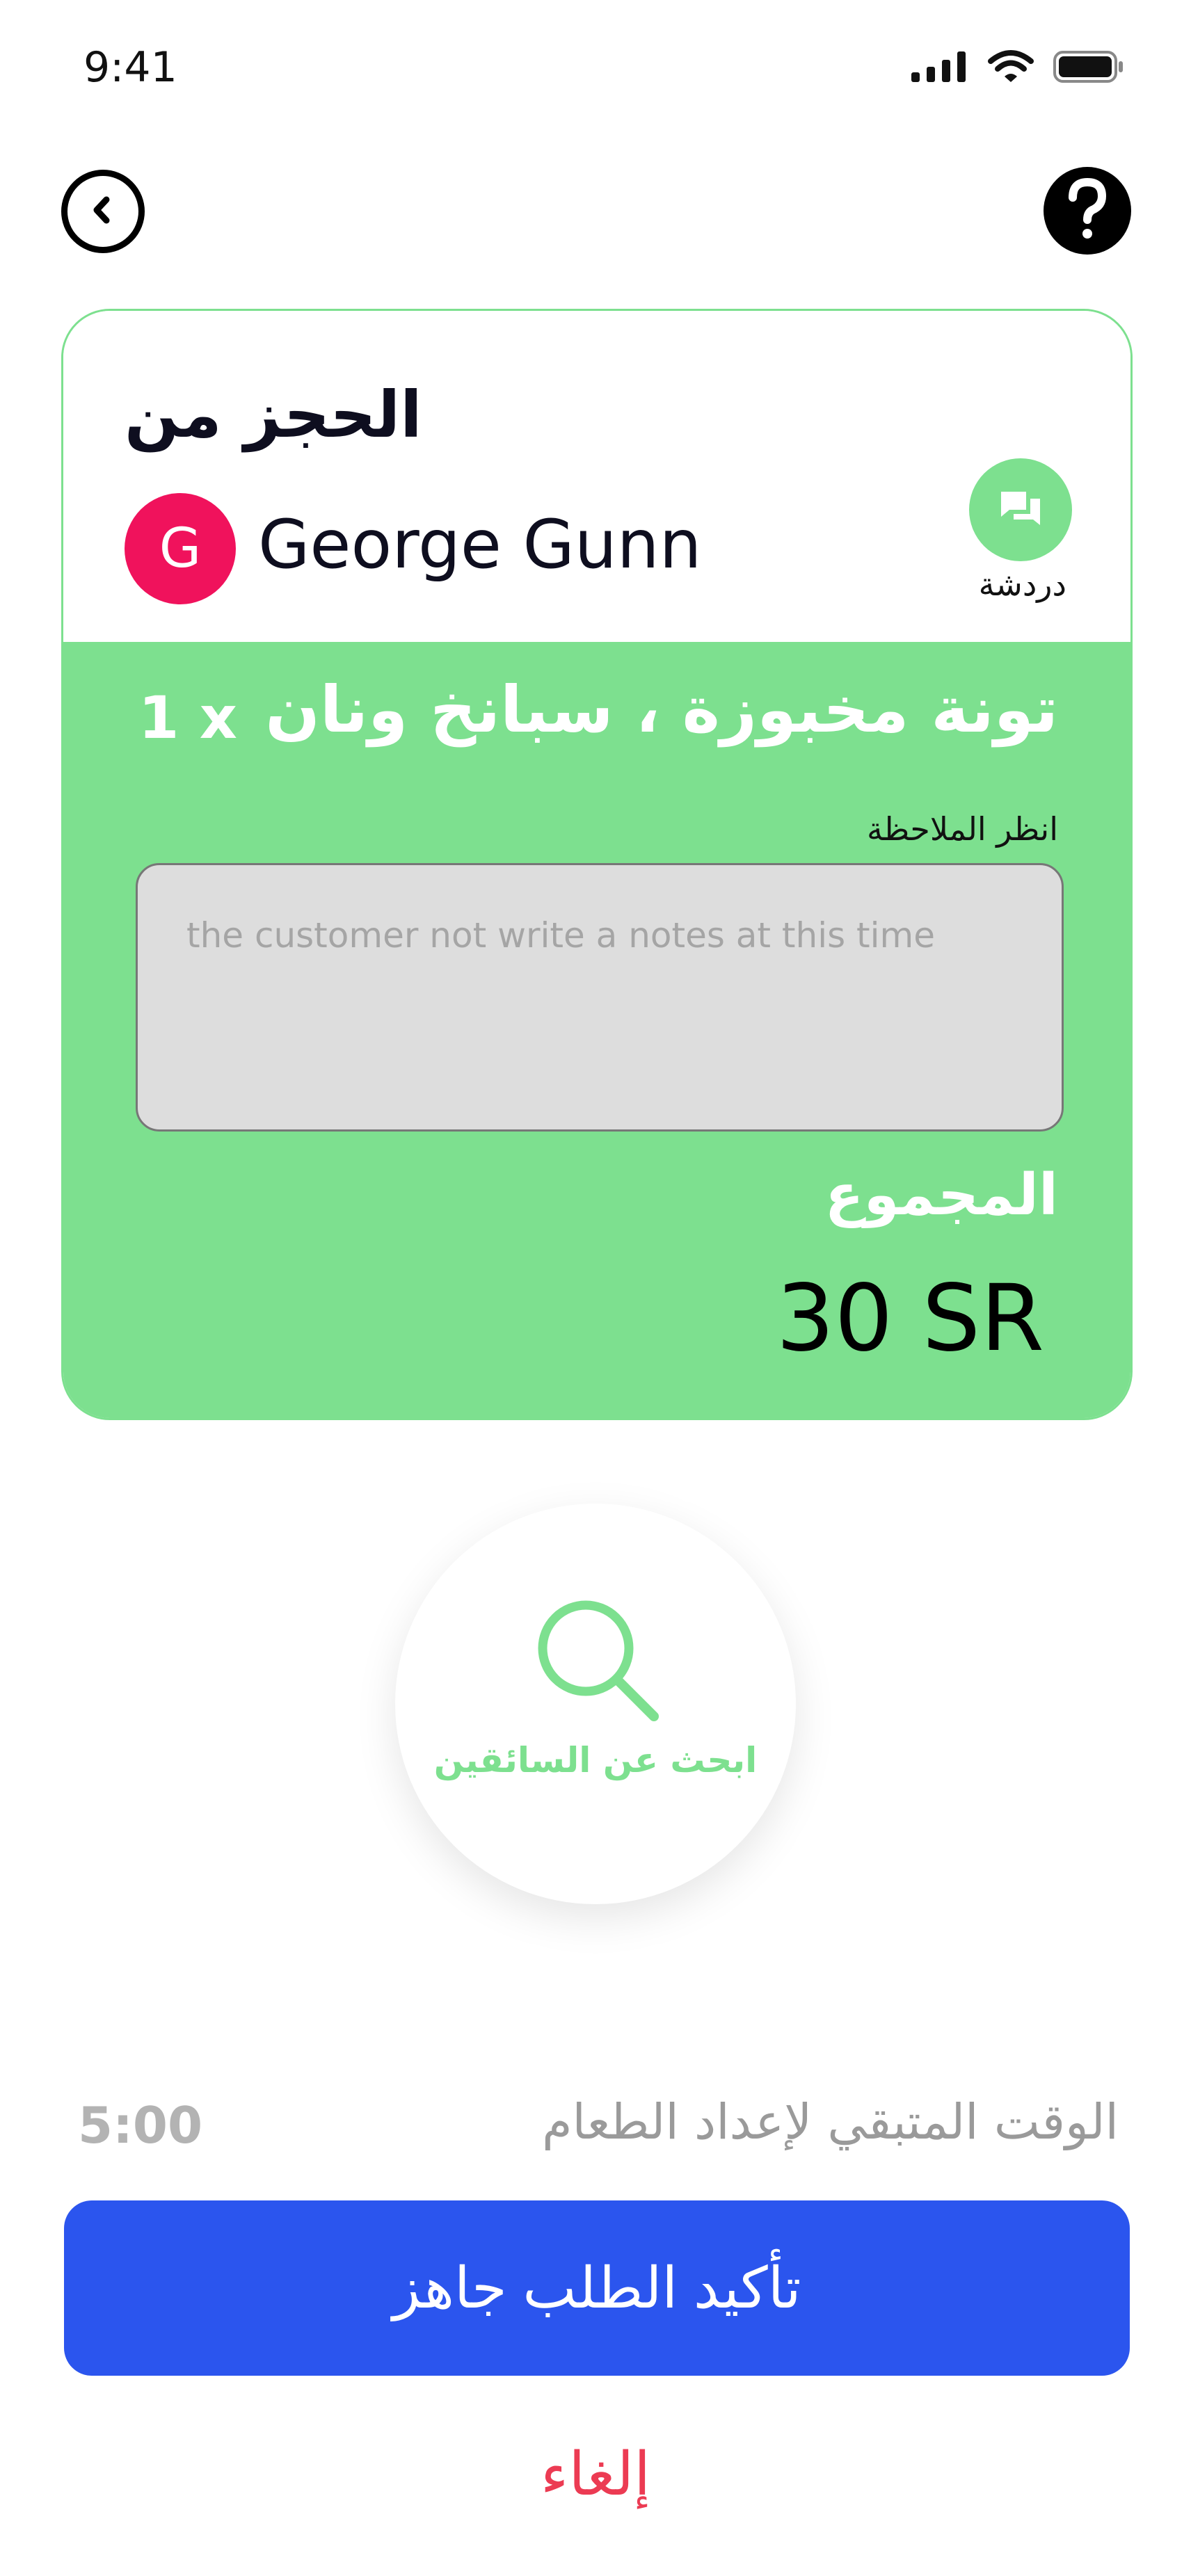 This screenshot has width=1191, height=2576. What do you see at coordinates (595, 1760) in the screenshot?
I see `search-drivers-label: ابحث عن السائقين` at bounding box center [595, 1760].